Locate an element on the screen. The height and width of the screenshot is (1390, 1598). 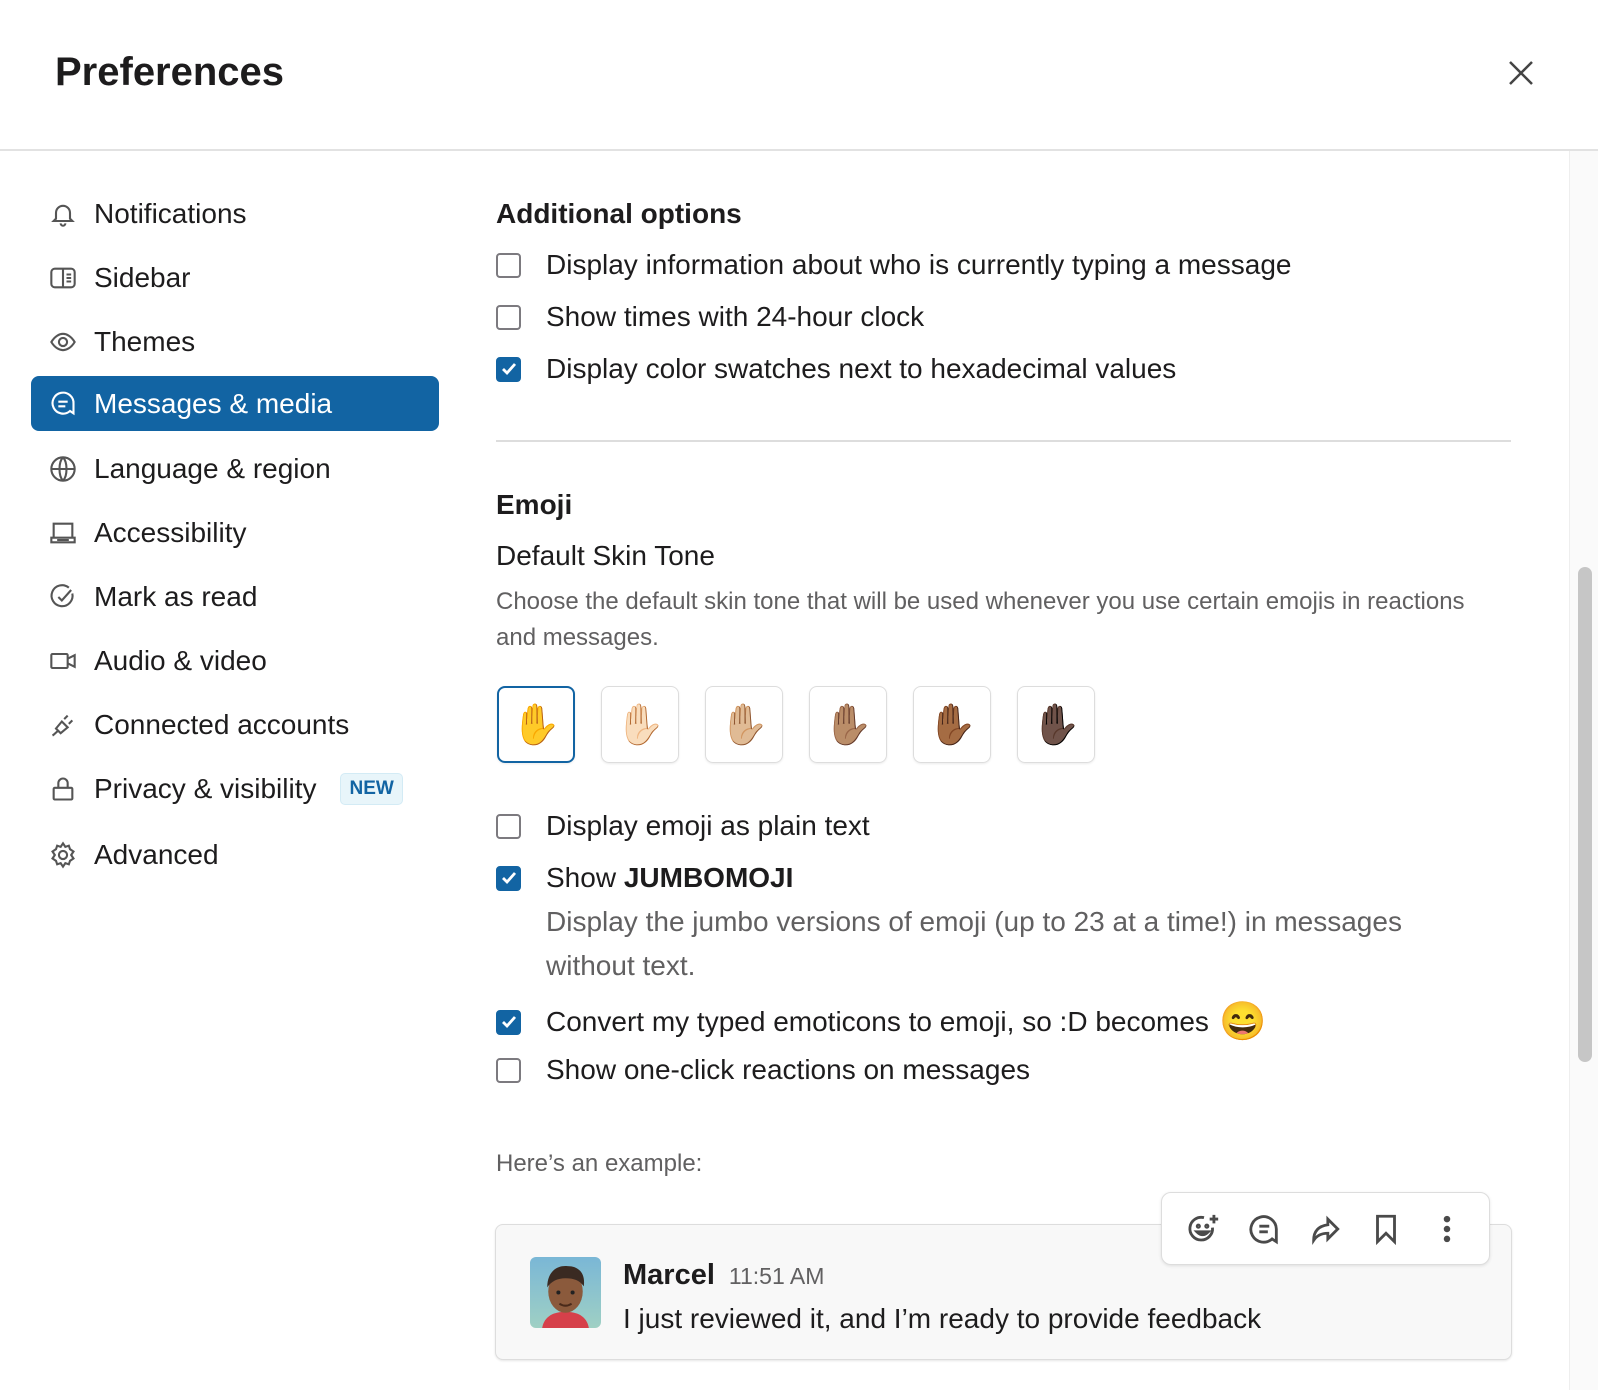
hand-emoji: ✋🏼 is located at coordinates (744, 725).